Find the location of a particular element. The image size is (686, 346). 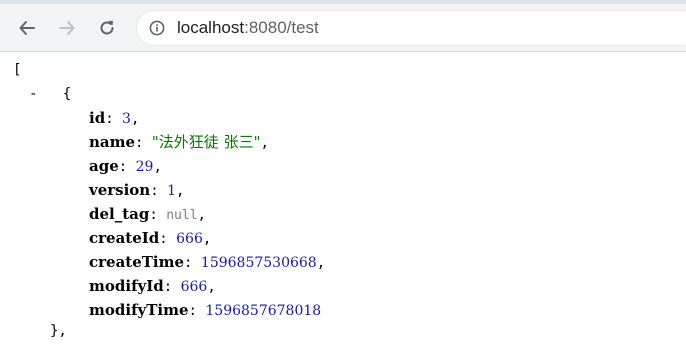

object-open-brace: { is located at coordinates (67, 94).